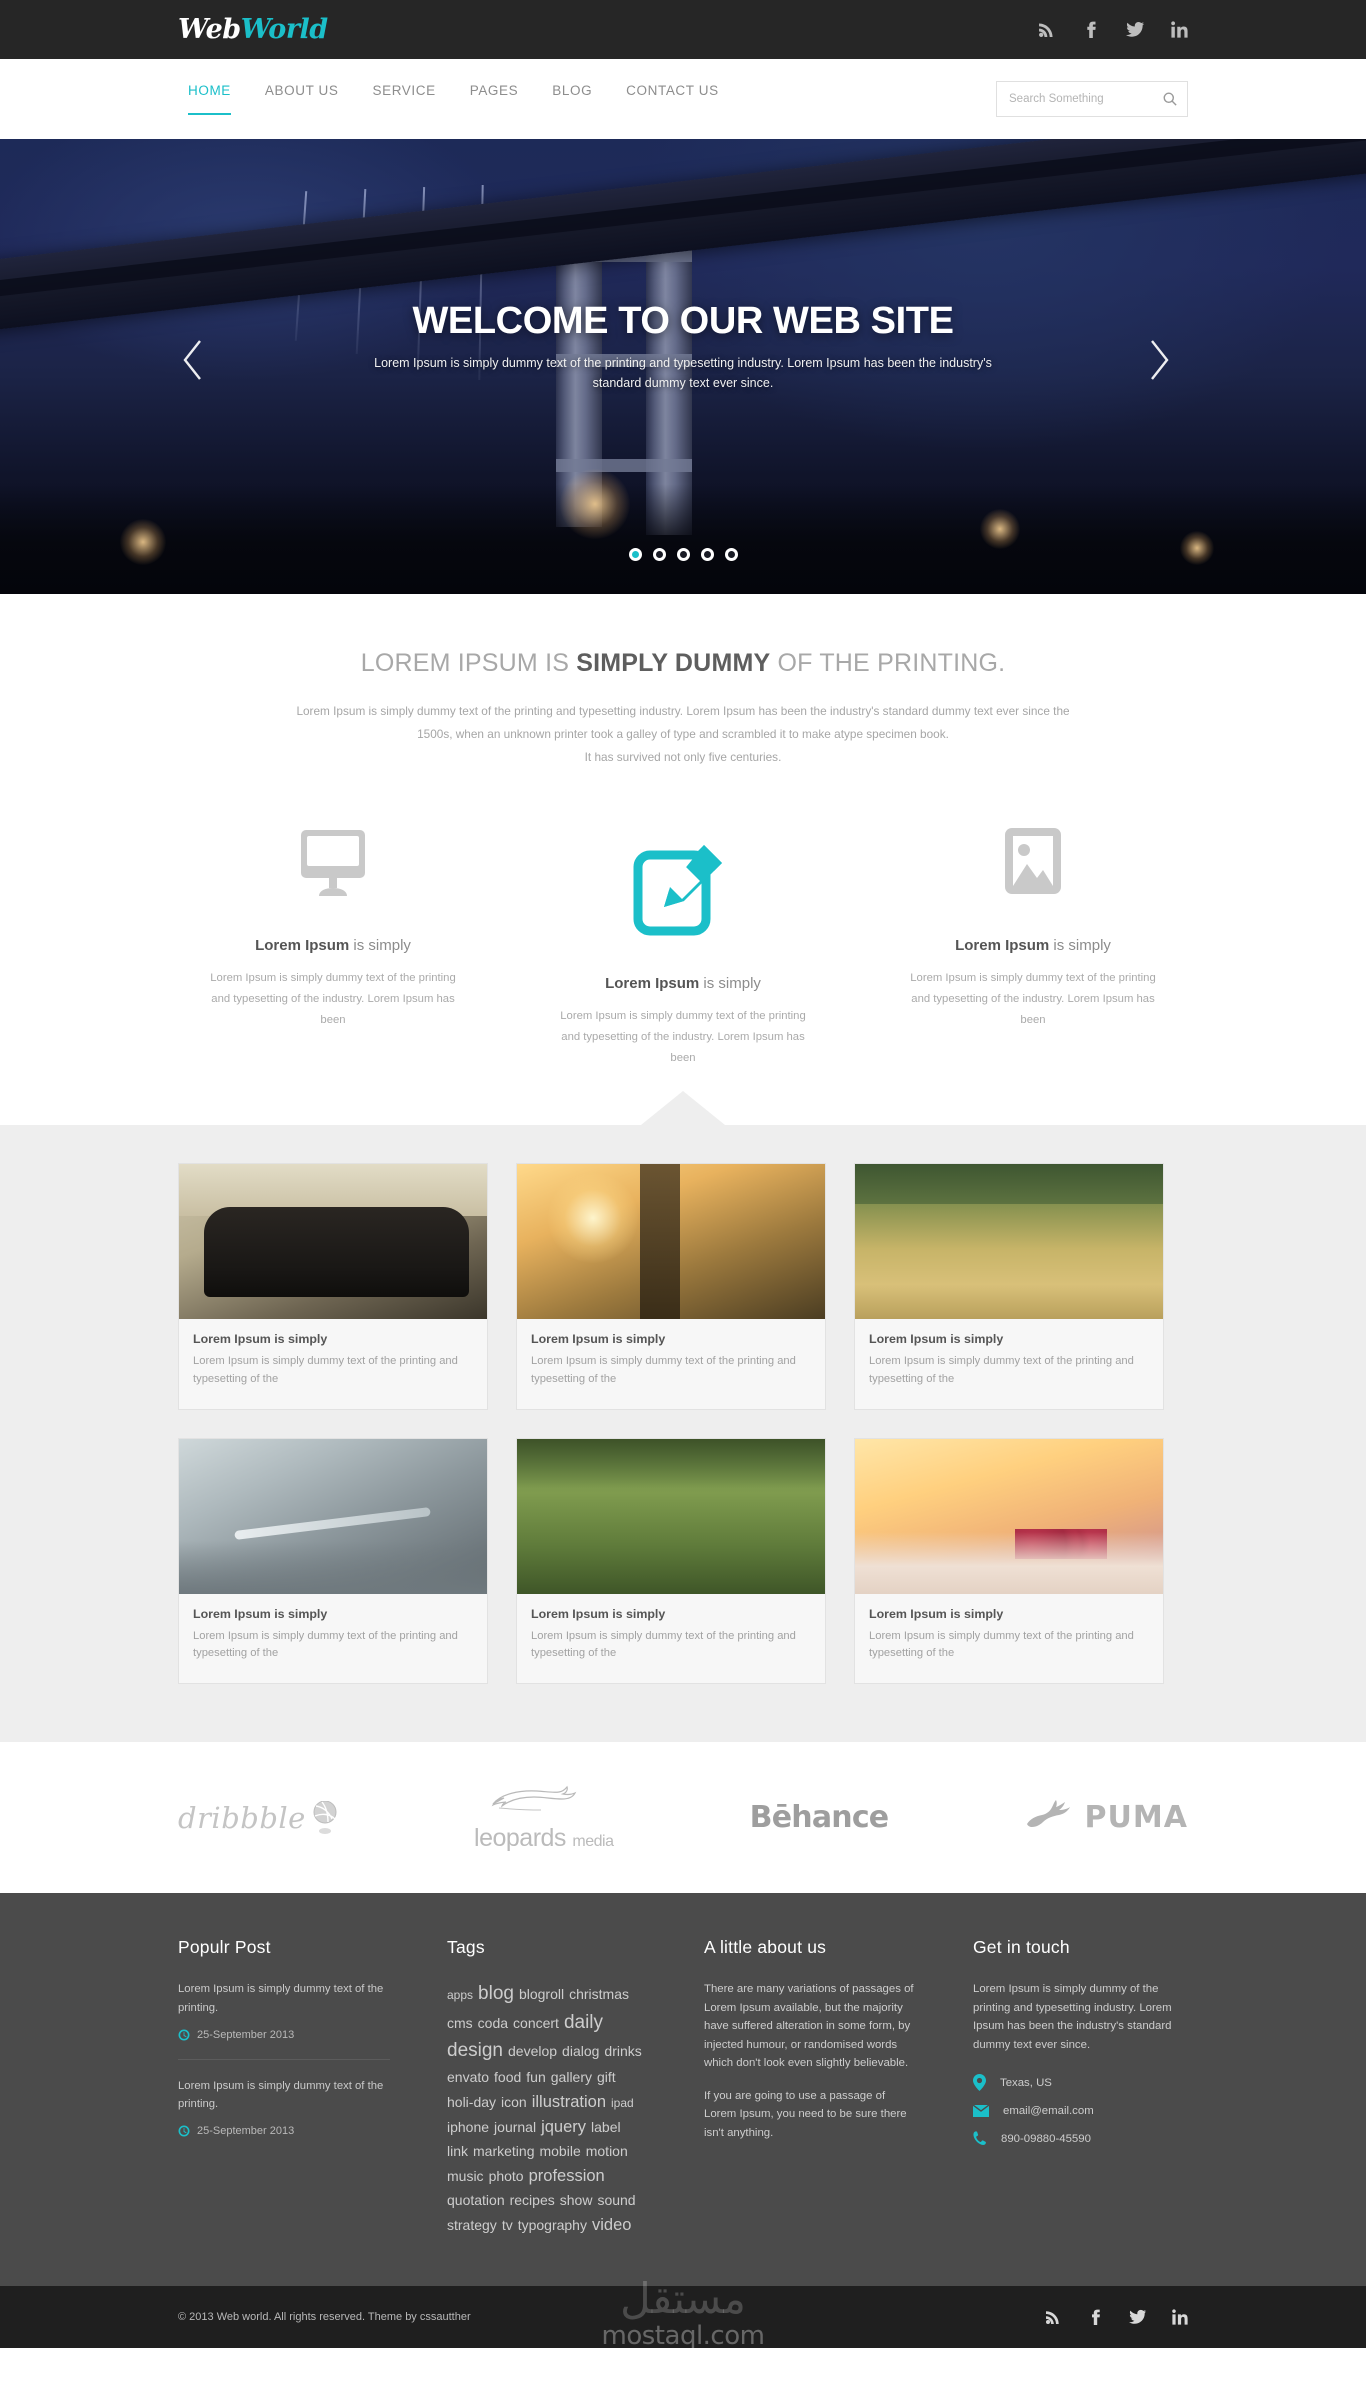 This screenshot has width=1366, height=2400. I want to click on contact-phone-line: 890-09880-45590, so click(1080, 2138).